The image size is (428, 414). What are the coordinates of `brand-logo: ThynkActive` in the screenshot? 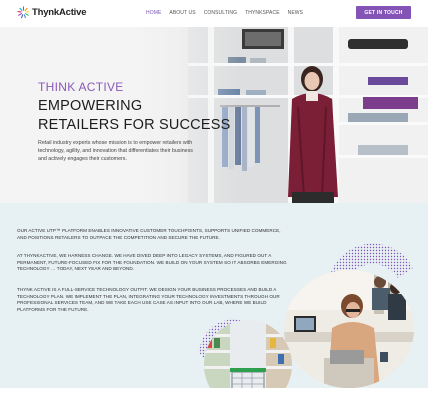 It's located at (51, 12).